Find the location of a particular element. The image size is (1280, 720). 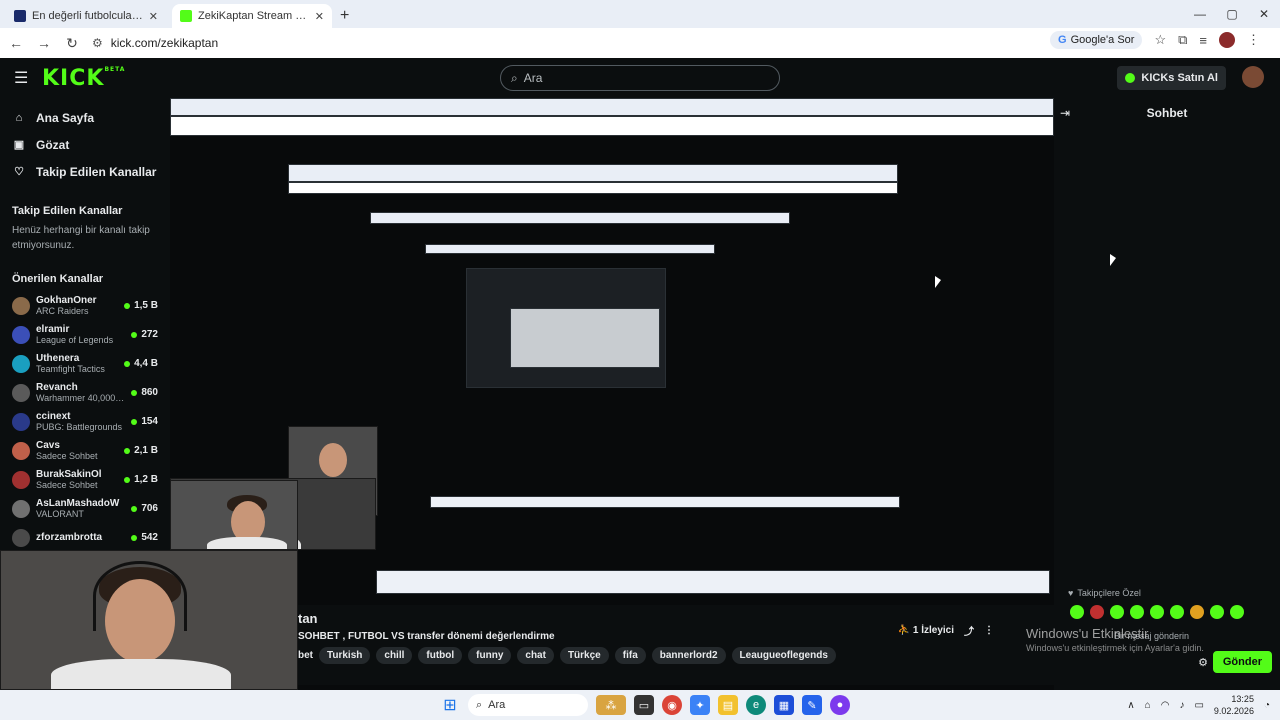

logo-text: KICK is located at coordinates (73, 78).